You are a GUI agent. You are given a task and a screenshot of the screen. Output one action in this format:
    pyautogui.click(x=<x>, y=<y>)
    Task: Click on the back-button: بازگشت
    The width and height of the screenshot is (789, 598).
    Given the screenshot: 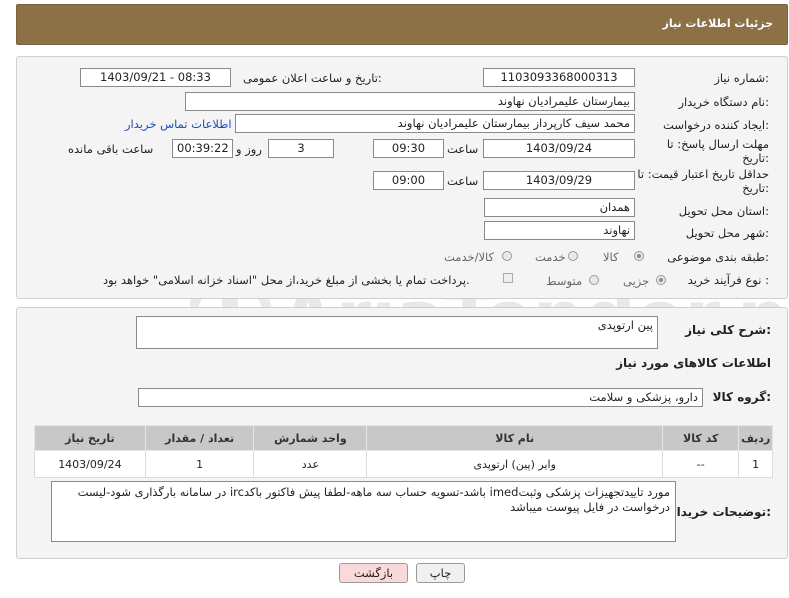 What is the action you would take?
    pyautogui.click(x=373, y=573)
    